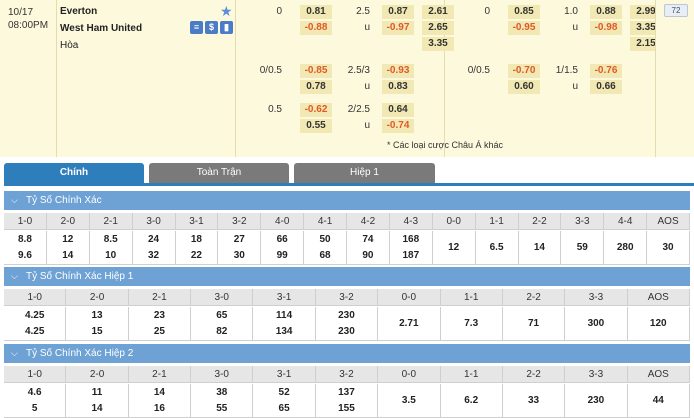 The image size is (694, 418). What do you see at coordinates (67, 240) in the screenshot?
I see `score-odd: 12` at bounding box center [67, 240].